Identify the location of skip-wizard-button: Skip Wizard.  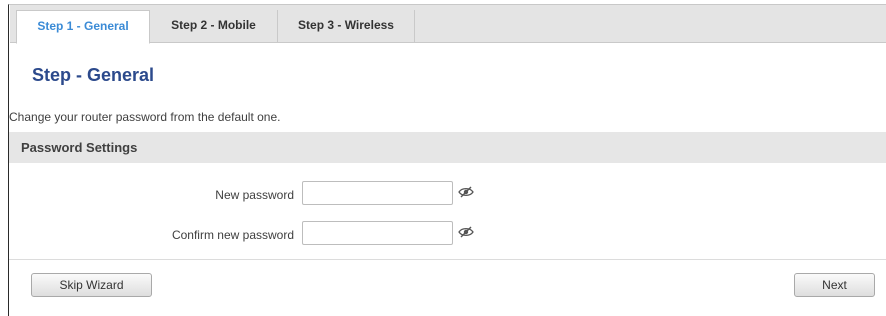
(91, 285).